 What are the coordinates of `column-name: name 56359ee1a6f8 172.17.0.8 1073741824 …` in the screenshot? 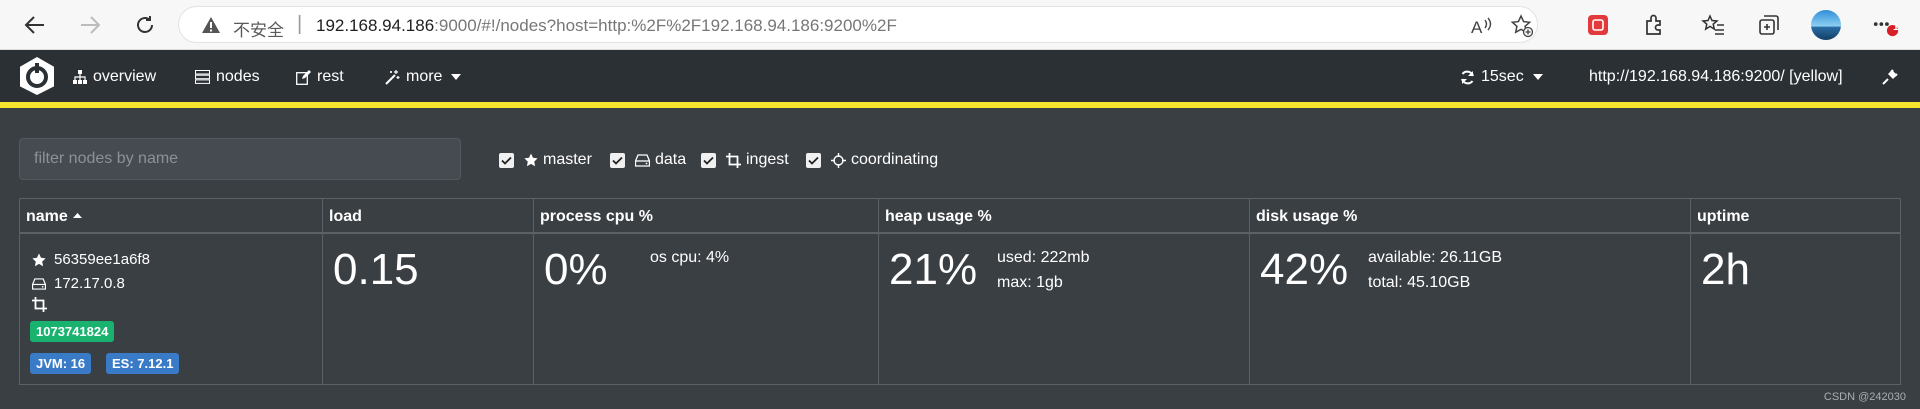 It's located at (171, 291).